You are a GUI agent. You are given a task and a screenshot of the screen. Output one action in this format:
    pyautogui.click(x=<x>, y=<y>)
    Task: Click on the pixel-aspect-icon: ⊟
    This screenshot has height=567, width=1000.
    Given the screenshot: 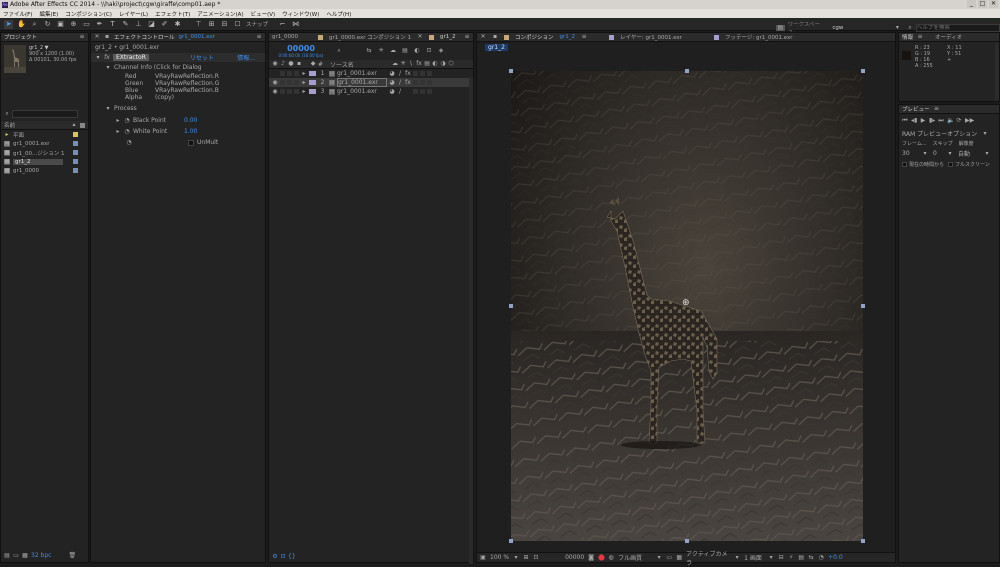 What is the action you would take?
    pyautogui.click(x=781, y=557)
    